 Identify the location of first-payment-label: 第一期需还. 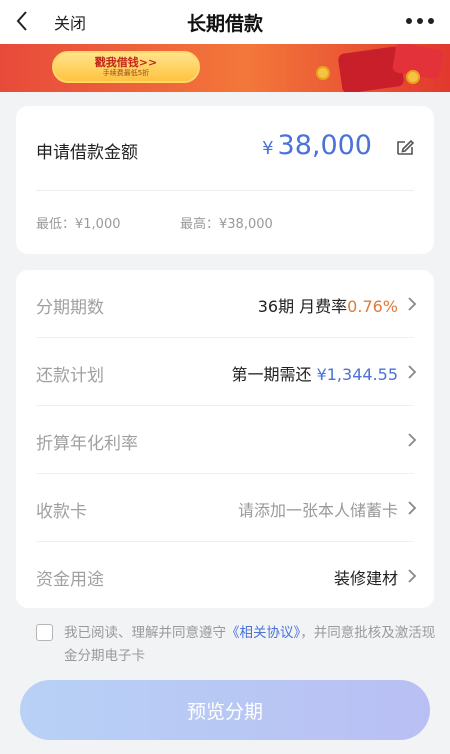
(274, 374).